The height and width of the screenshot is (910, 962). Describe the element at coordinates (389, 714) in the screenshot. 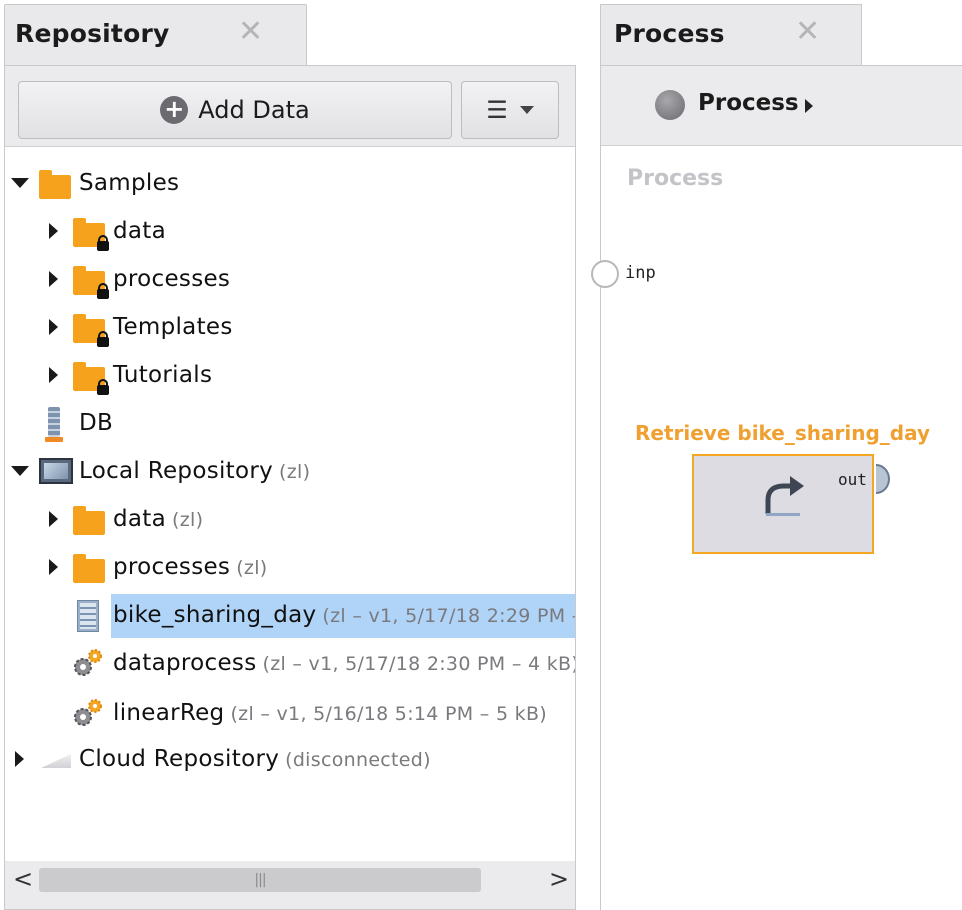

I see `tree-item-meta: (zl – v1, 5/16/18 5:14 PM – 5 kB)` at that location.